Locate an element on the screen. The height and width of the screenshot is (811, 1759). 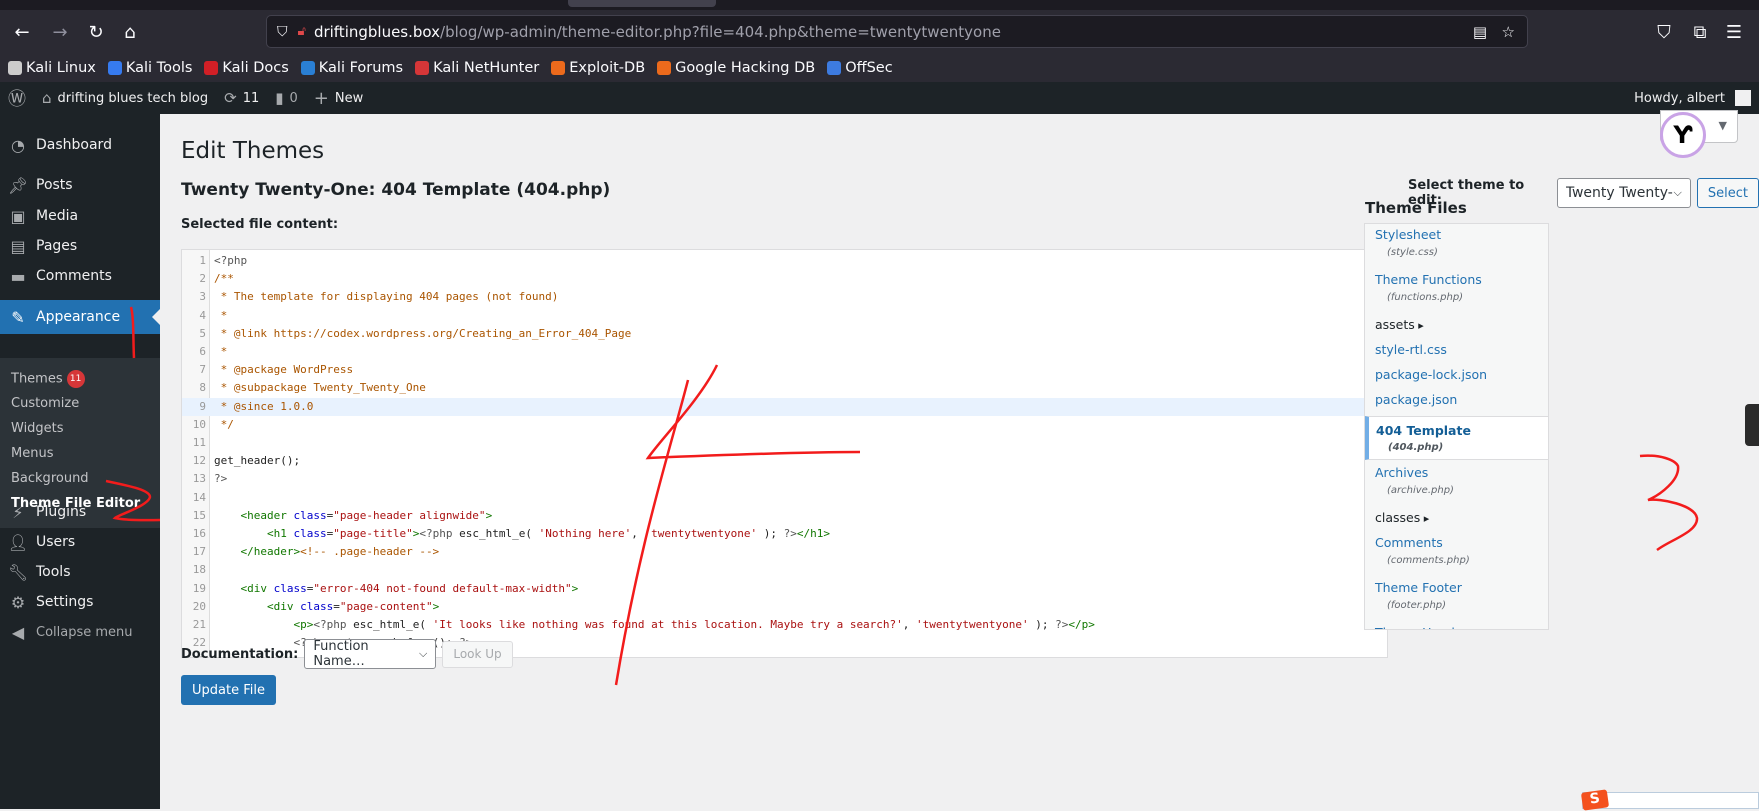
select-theme-button: Select is located at coordinates (1727, 193).